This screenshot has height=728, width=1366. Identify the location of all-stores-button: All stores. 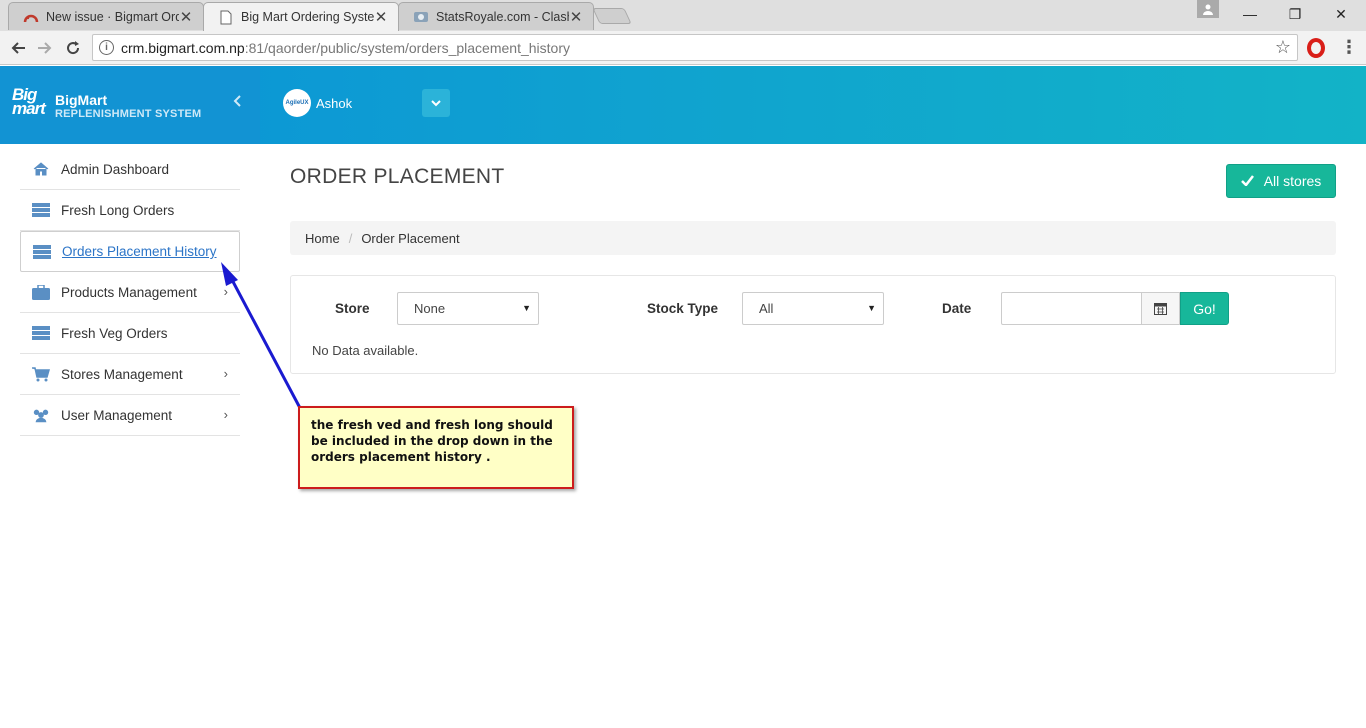
(1281, 181).